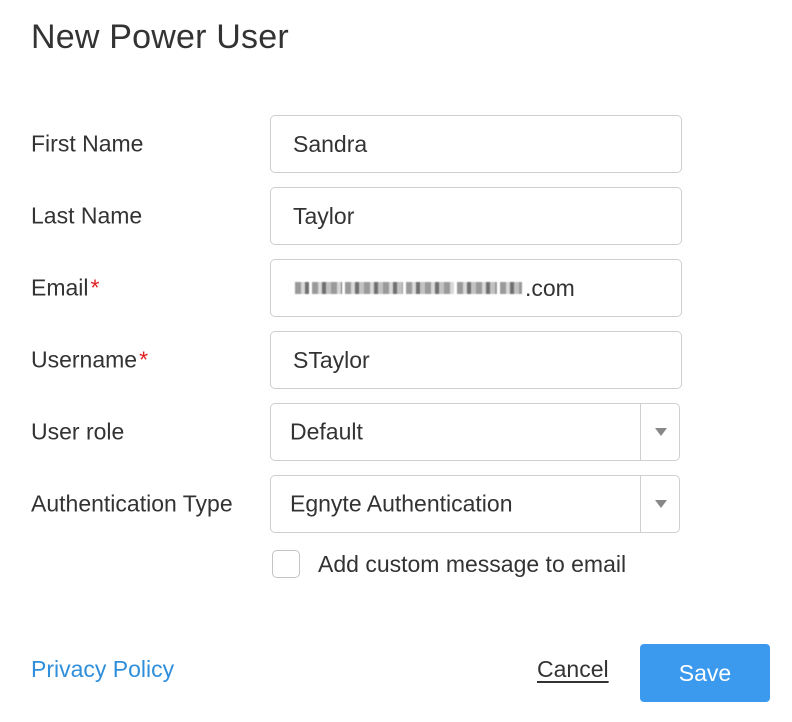 The width and height of the screenshot is (792, 722). Describe the element at coordinates (475, 432) in the screenshot. I see `user-role-select: Default` at that location.